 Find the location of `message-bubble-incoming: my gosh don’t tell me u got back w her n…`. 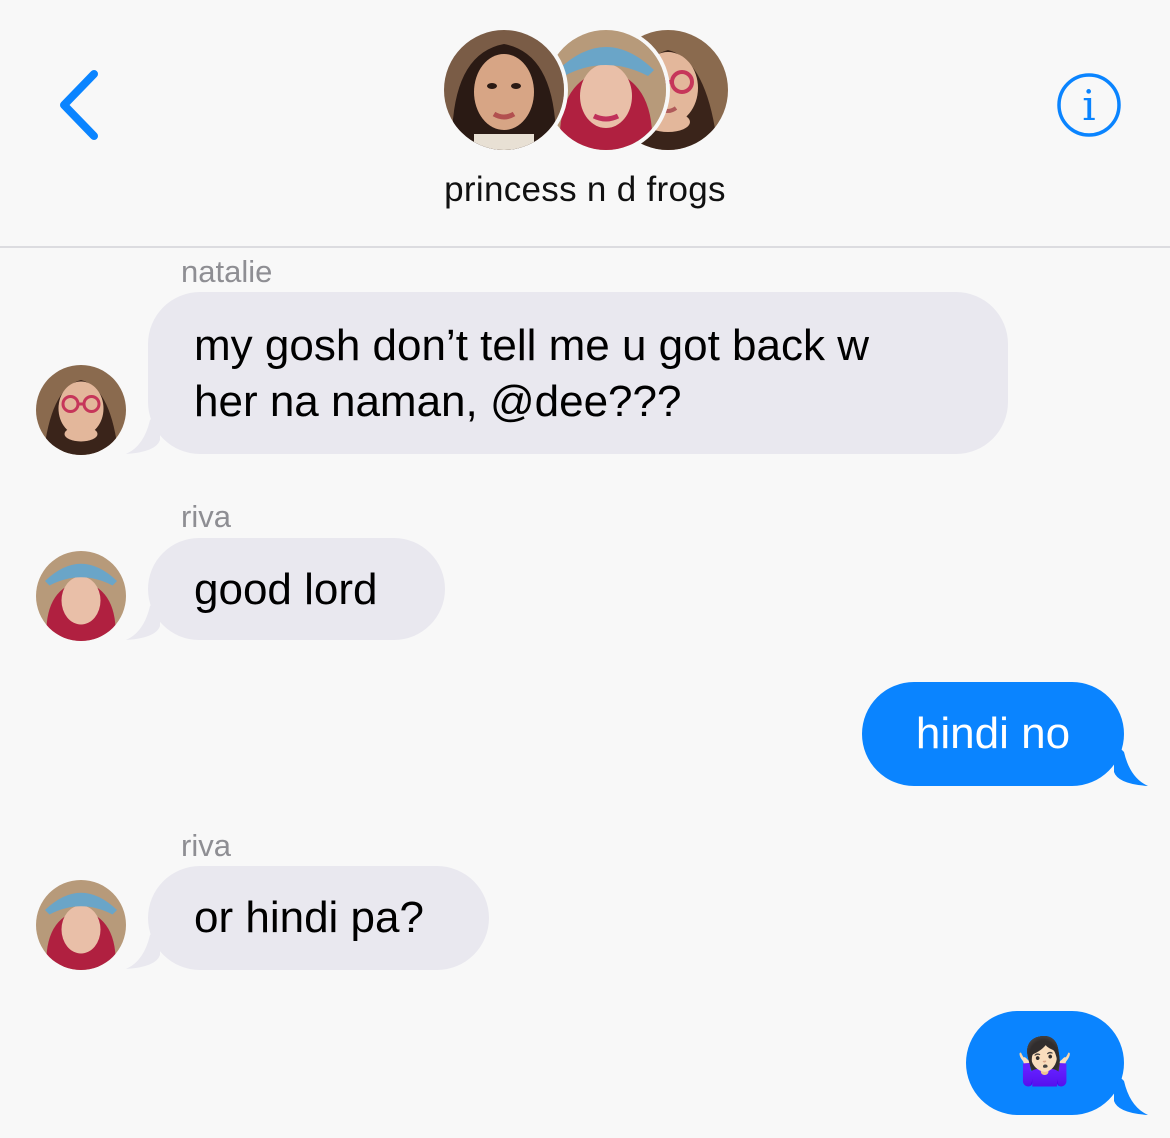

message-bubble-incoming: my gosh don’t tell me u got back w her n… is located at coordinates (578, 373).